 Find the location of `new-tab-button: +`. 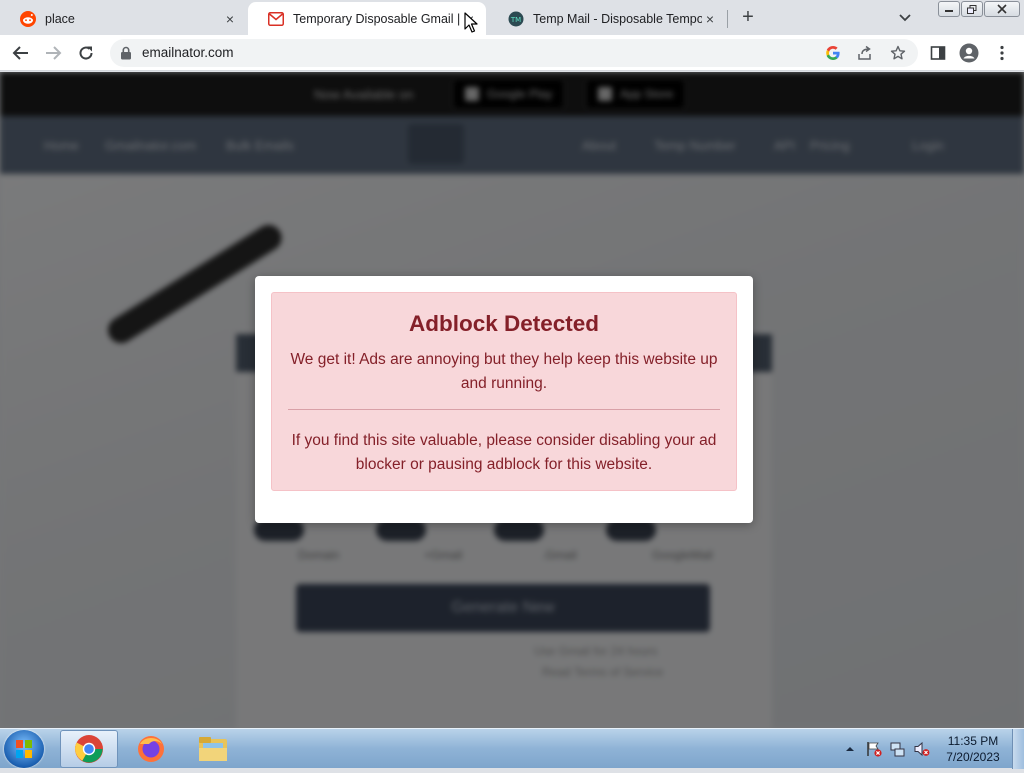

new-tab-button: + is located at coordinates (748, 17).